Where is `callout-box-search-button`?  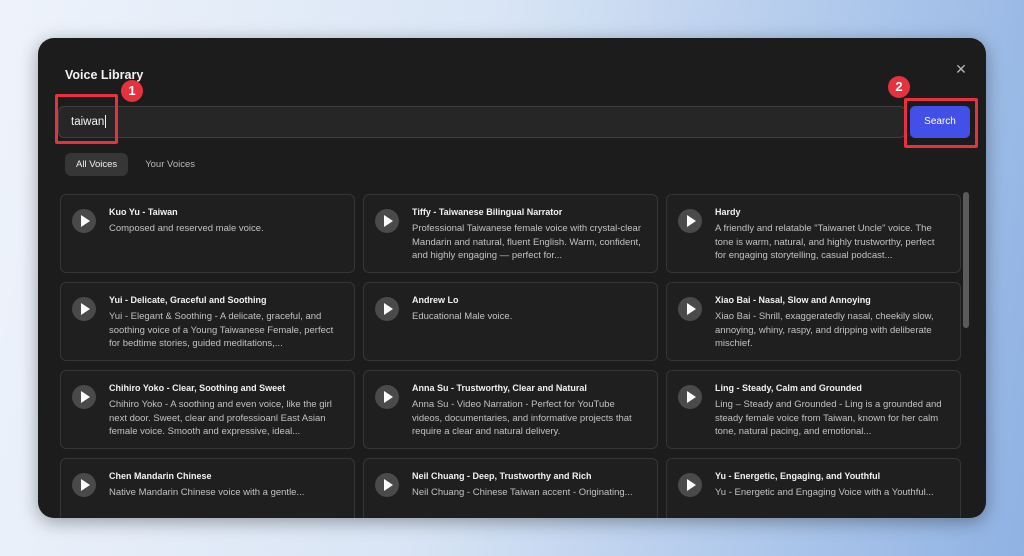 callout-box-search-button is located at coordinates (941, 123).